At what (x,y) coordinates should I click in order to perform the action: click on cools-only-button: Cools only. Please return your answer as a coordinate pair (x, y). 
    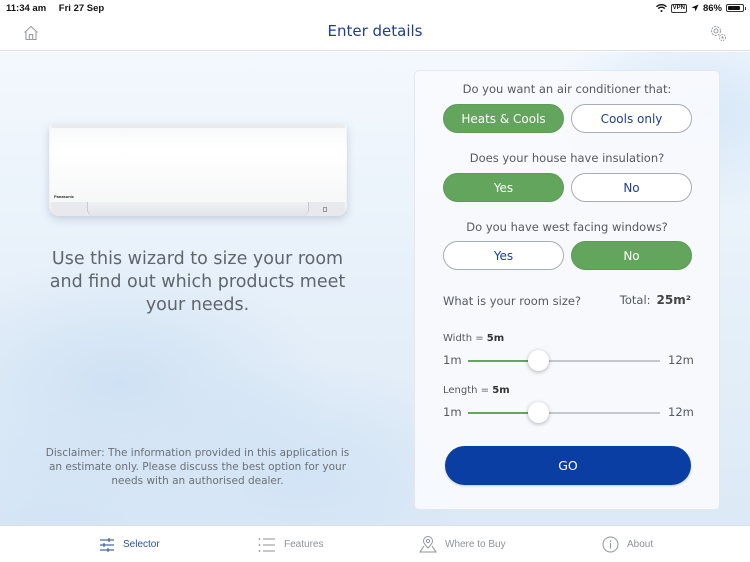
    Looking at the image, I should click on (631, 118).